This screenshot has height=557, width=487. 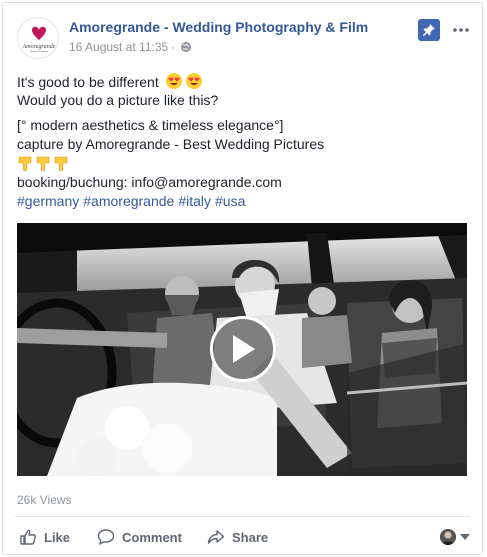 What do you see at coordinates (28, 537) in the screenshot?
I see `thumbs-up-icon` at bounding box center [28, 537].